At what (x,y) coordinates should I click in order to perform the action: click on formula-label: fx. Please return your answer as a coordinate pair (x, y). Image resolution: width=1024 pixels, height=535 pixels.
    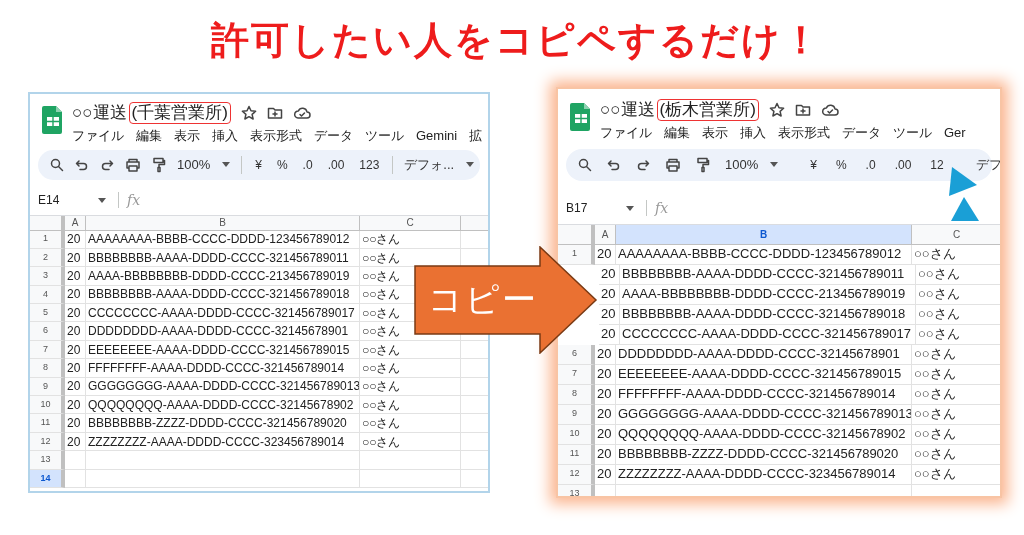
    Looking at the image, I should click on (134, 200).